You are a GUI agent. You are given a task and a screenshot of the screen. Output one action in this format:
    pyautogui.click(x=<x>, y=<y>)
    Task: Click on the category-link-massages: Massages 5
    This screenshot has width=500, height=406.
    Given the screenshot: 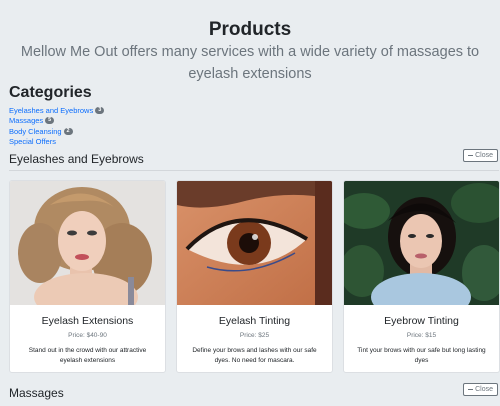 What is the action you would take?
    pyautogui.click(x=56, y=121)
    